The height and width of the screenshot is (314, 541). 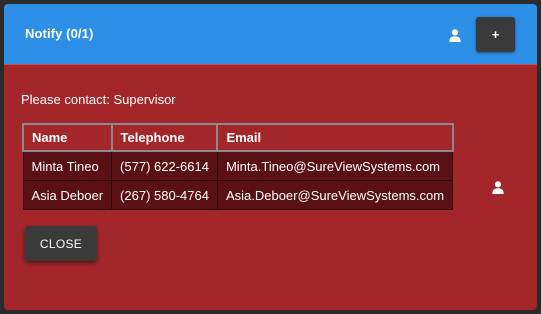 I want to click on column-header-email: Email, so click(x=335, y=137).